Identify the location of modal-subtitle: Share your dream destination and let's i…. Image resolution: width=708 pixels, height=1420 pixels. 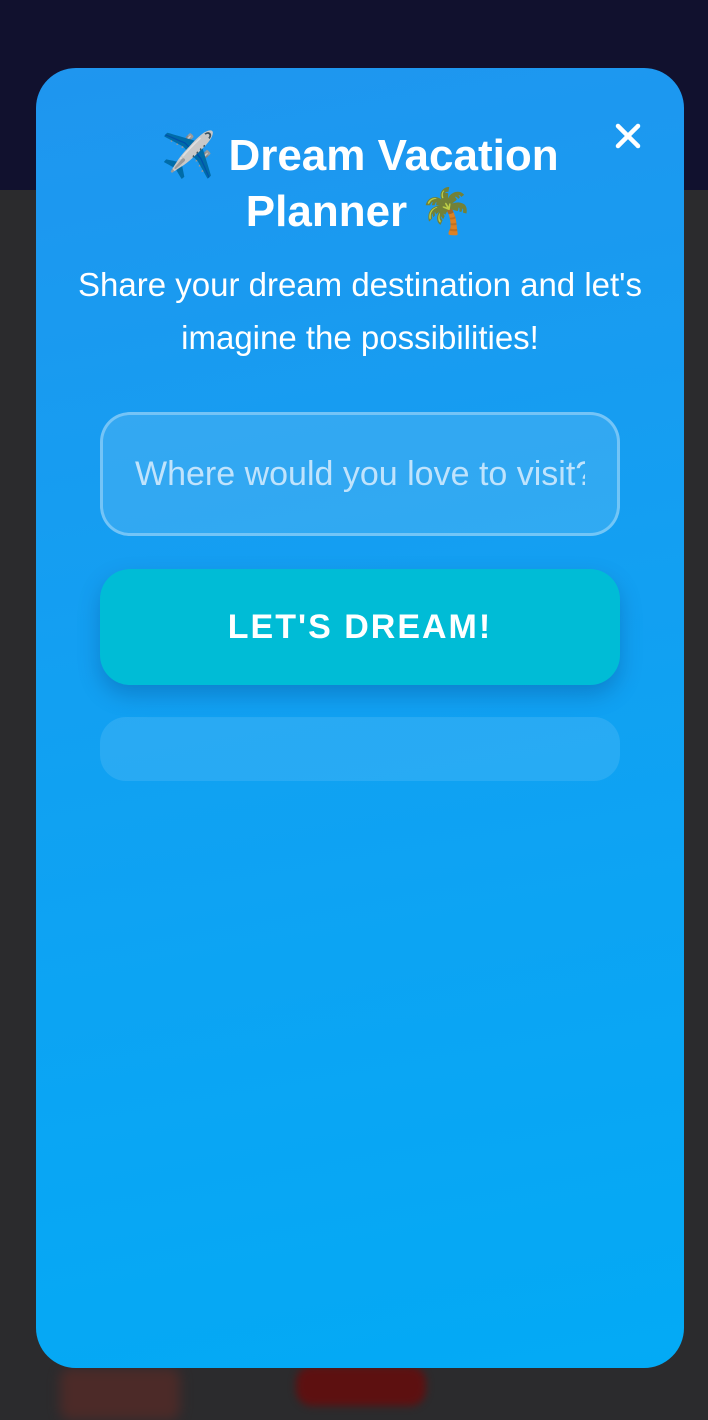
(360, 311).